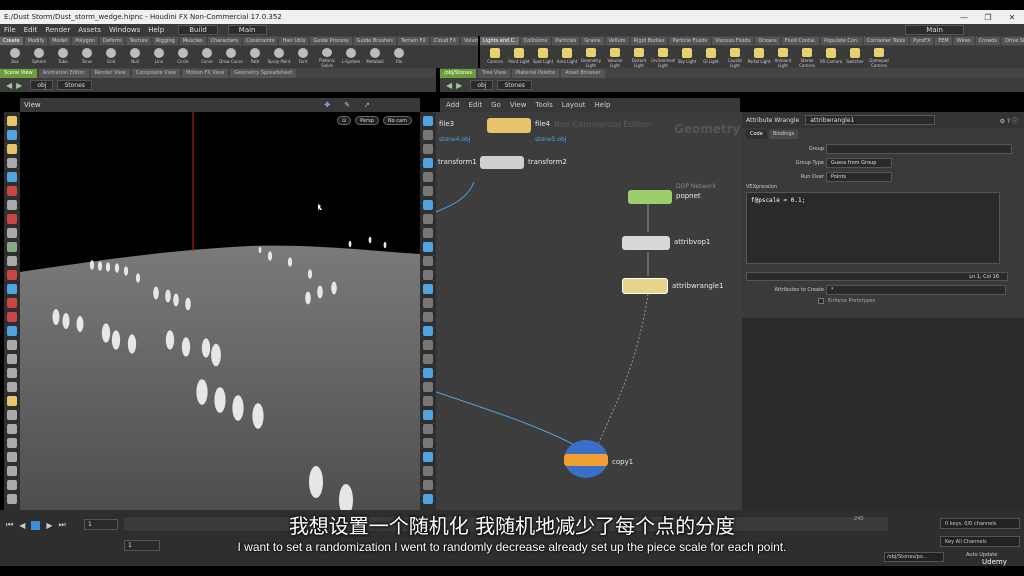  What do you see at coordinates (112, 41) in the screenshot?
I see `shelf-tab-deform: Deform` at bounding box center [112, 41].